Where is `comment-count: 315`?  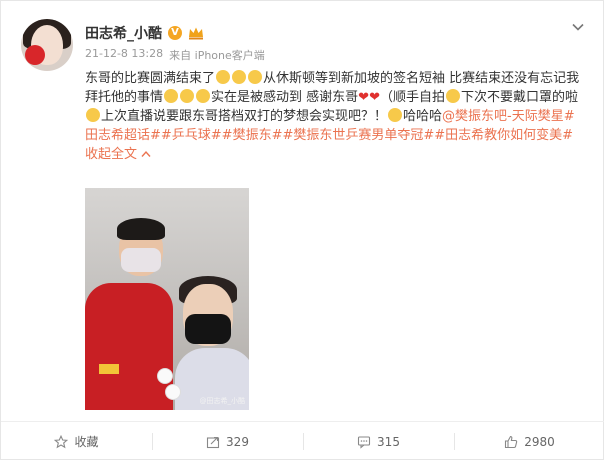
comment-count: 315 is located at coordinates (388, 441).